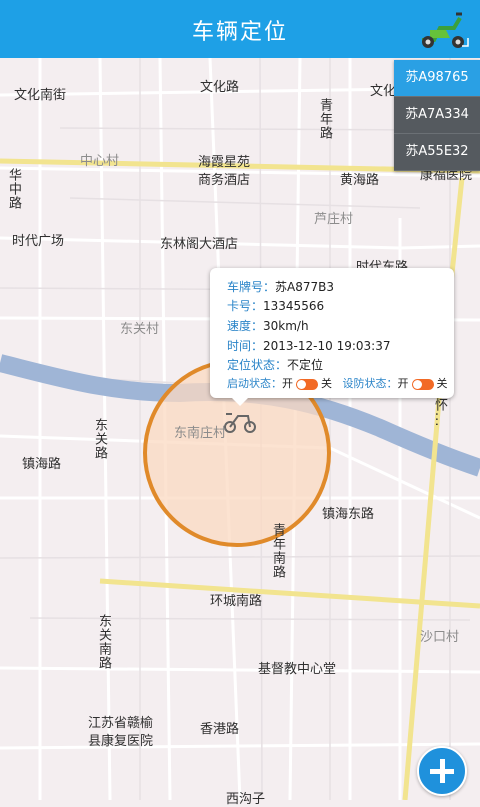 The width and height of the screenshot is (480, 807). Describe the element at coordinates (246, 799) in the screenshot. I see `map-label: 西沟子` at that location.